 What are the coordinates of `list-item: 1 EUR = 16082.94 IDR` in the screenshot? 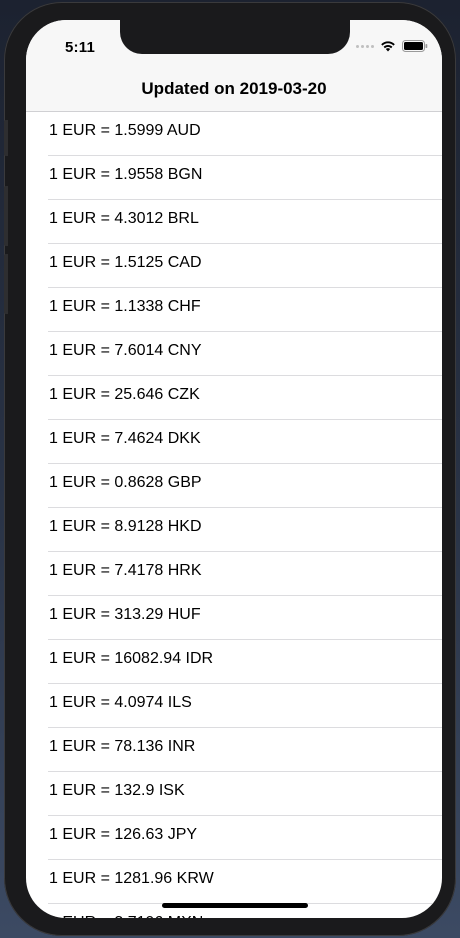 It's located at (234, 662).